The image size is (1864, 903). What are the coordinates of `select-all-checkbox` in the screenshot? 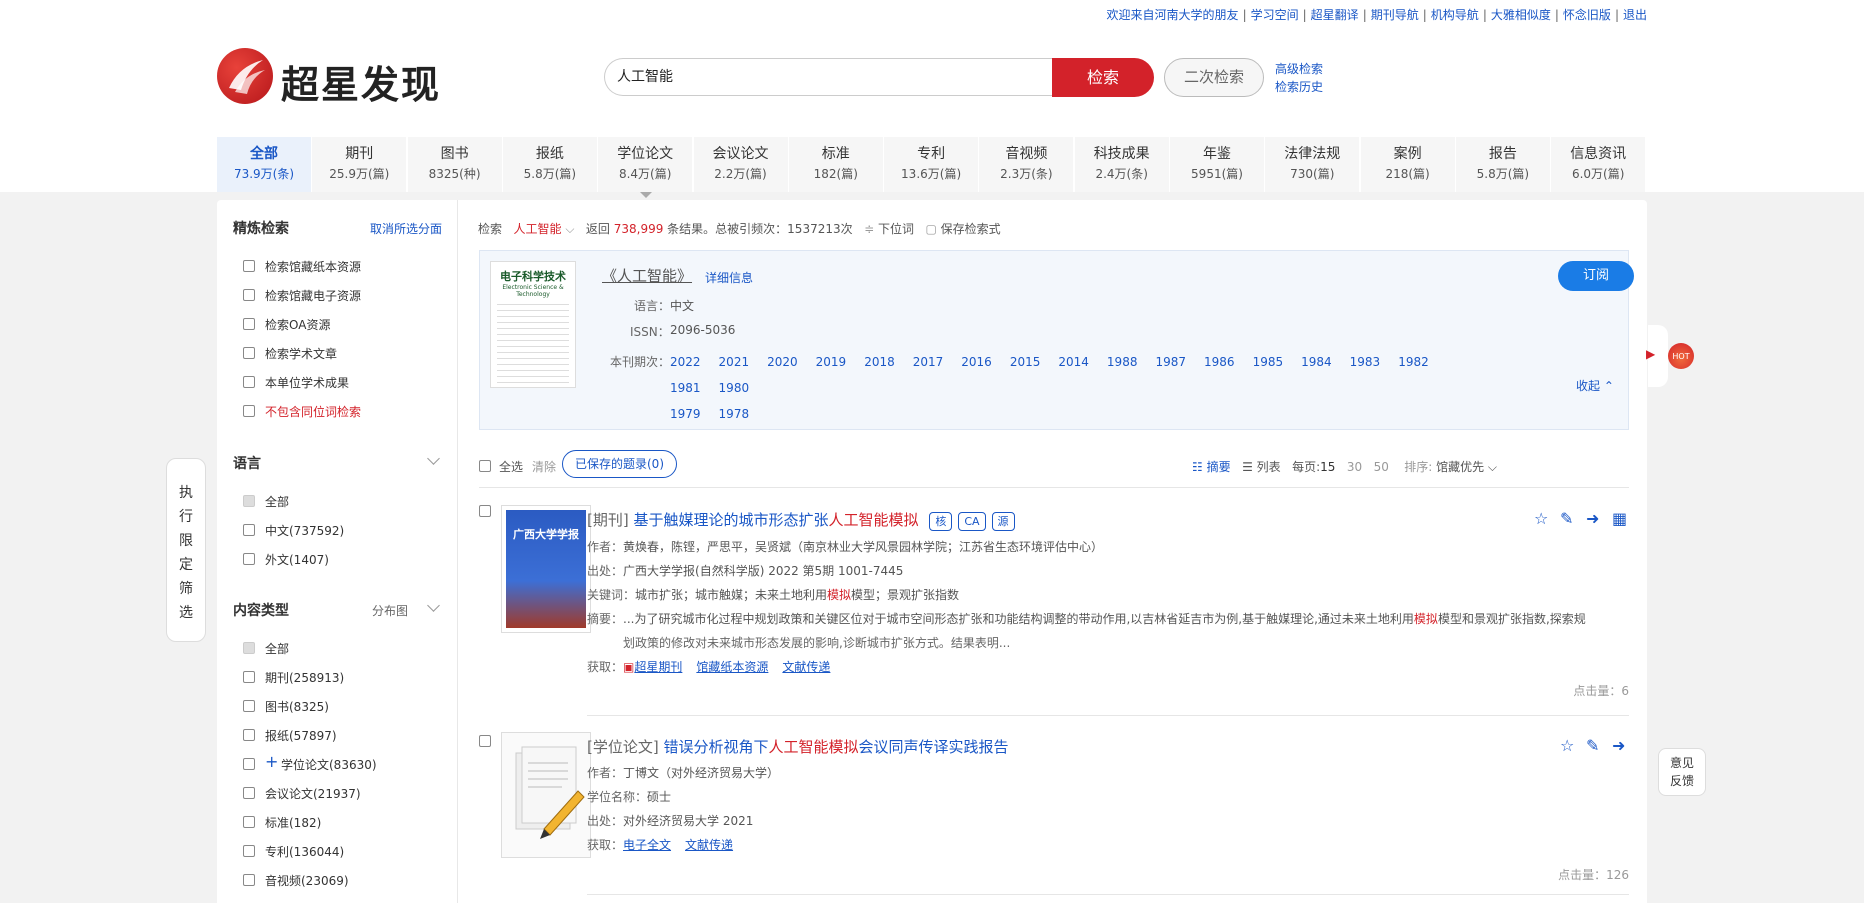 It's located at (485, 466).